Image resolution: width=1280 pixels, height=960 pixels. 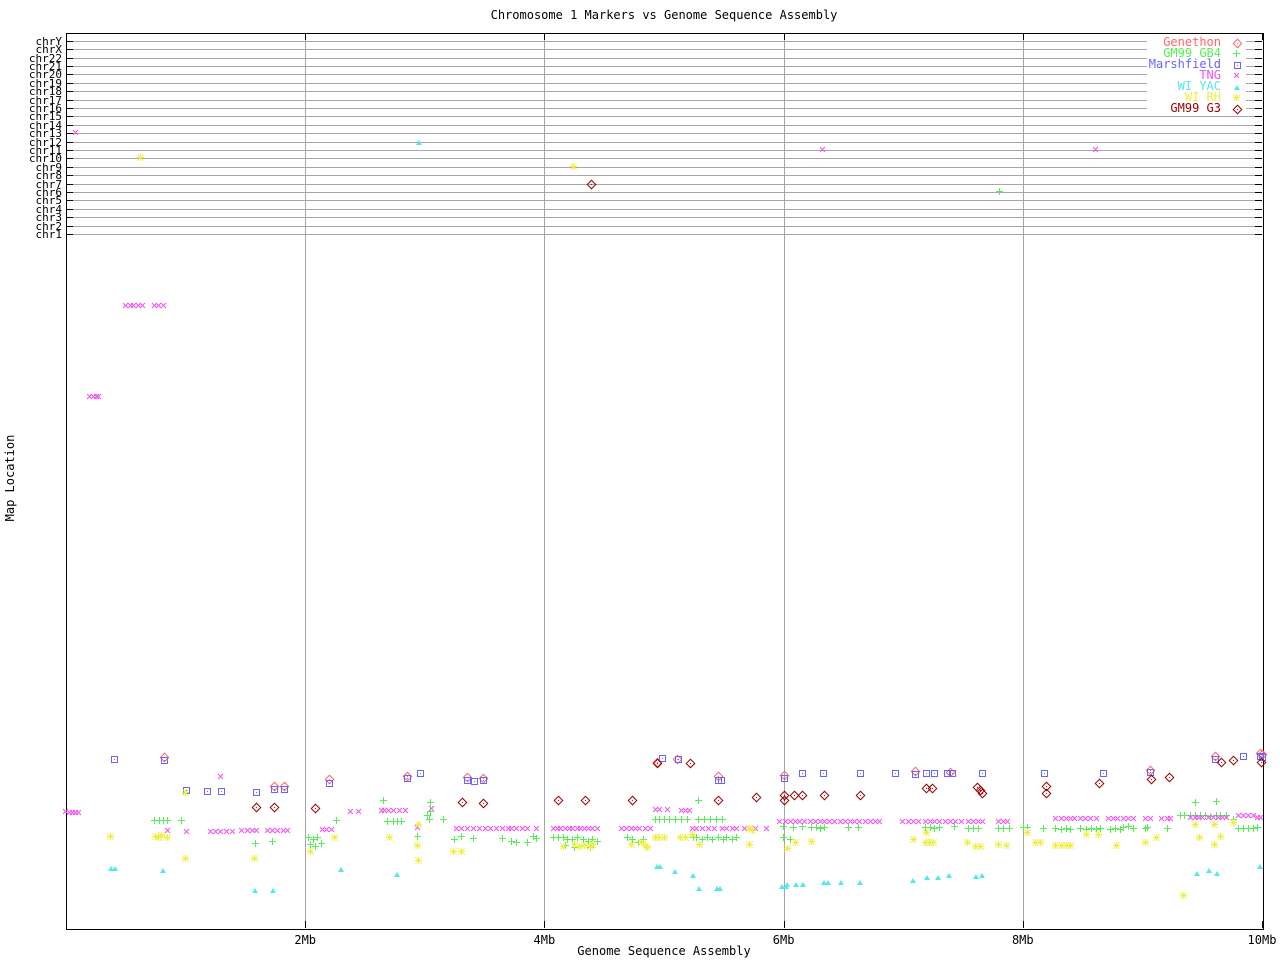 What do you see at coordinates (1262, 940) in the screenshot?
I see `x-tick-label: 10Mb` at bounding box center [1262, 940].